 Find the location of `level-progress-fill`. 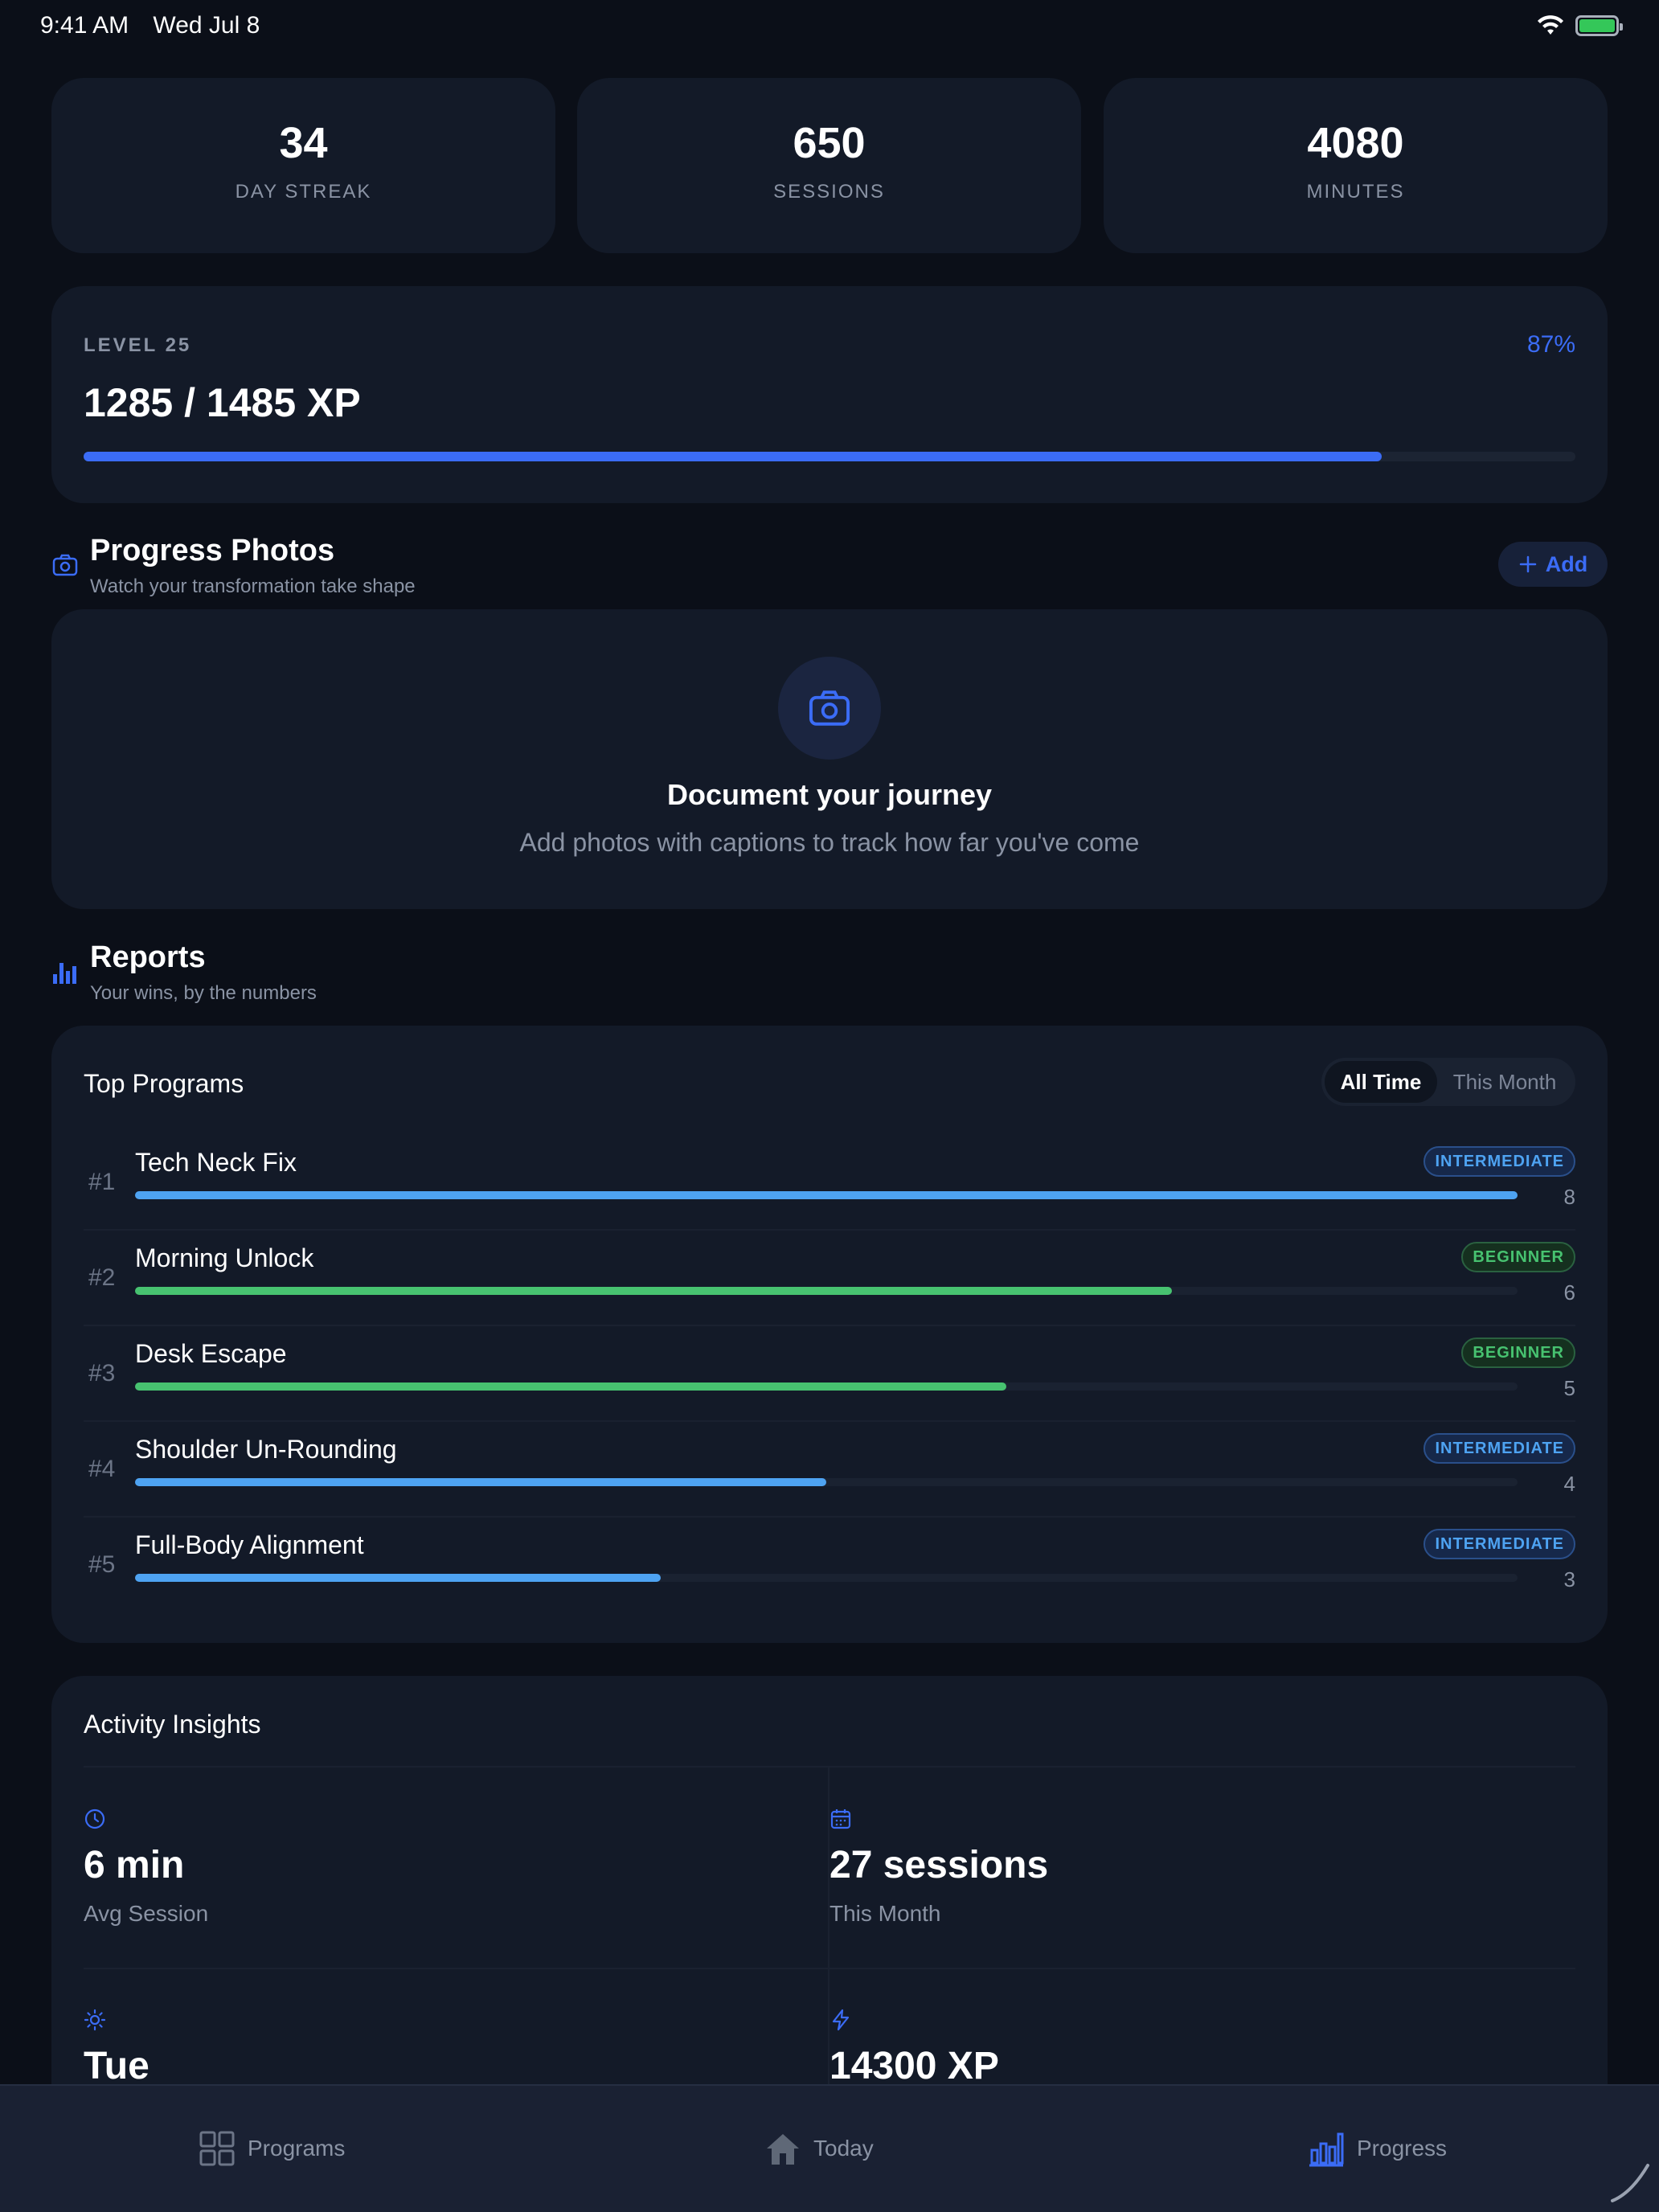

level-progress-fill is located at coordinates (733, 456).